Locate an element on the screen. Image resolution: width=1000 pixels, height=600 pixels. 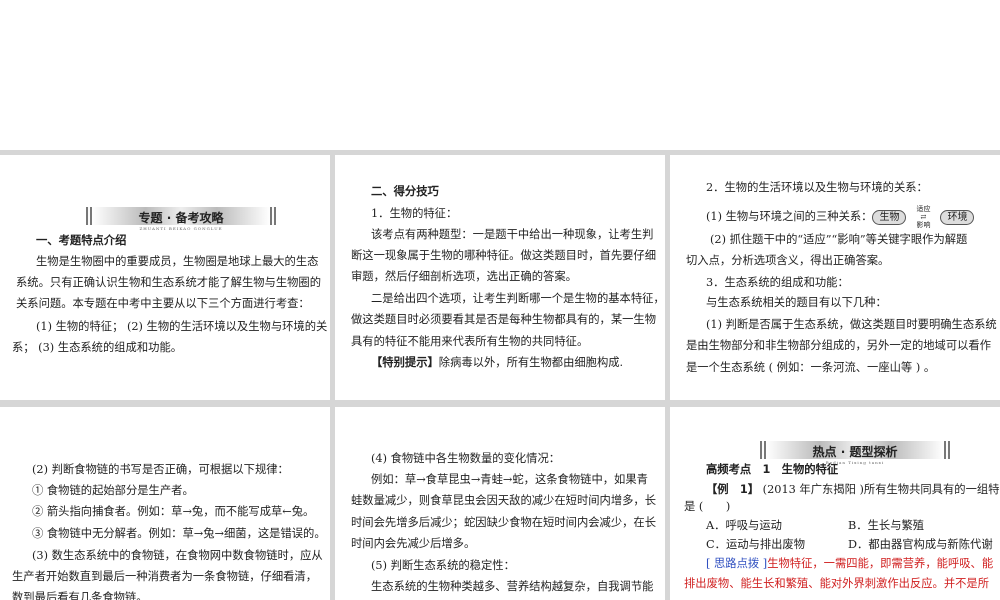
banner-title: 热点 · 题型探析 is located at coordinates (855, 452).